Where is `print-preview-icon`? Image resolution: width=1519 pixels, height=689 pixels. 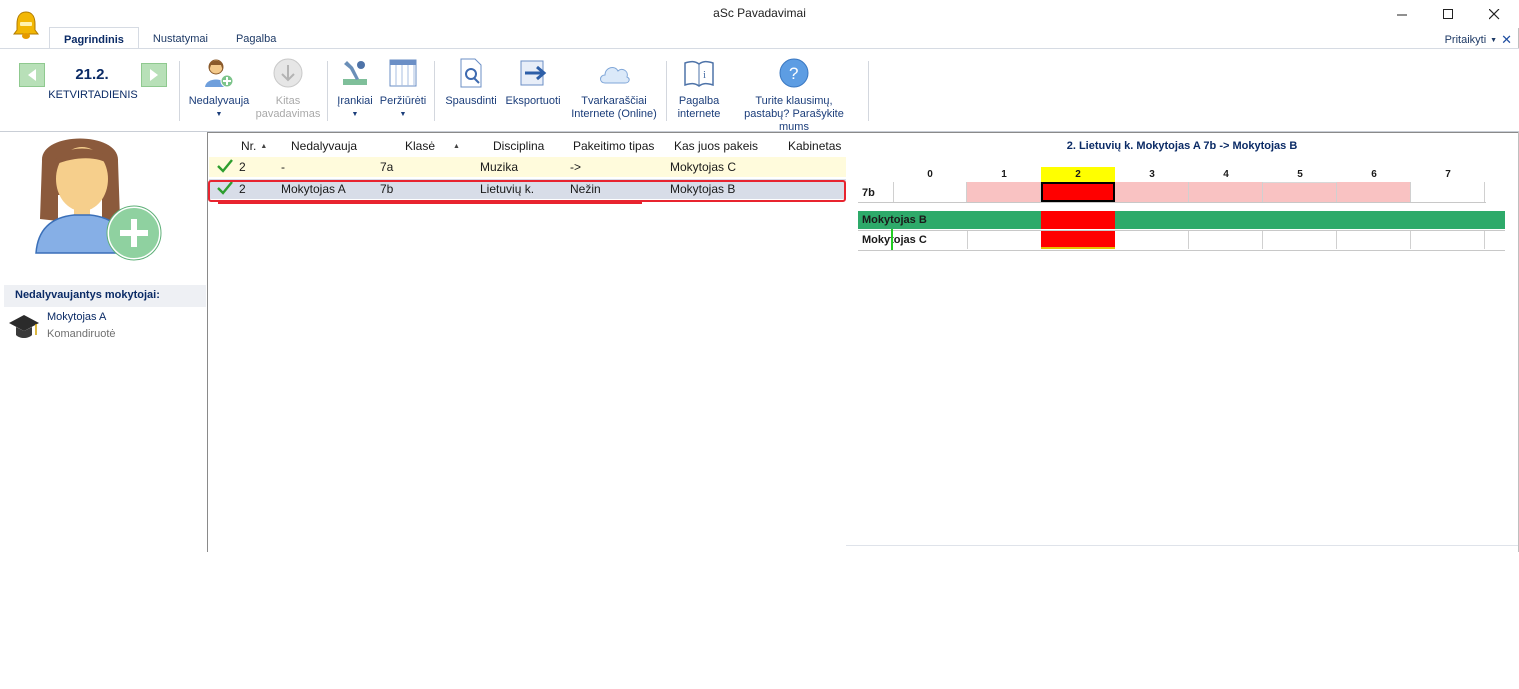 print-preview-icon is located at coordinates (471, 73).